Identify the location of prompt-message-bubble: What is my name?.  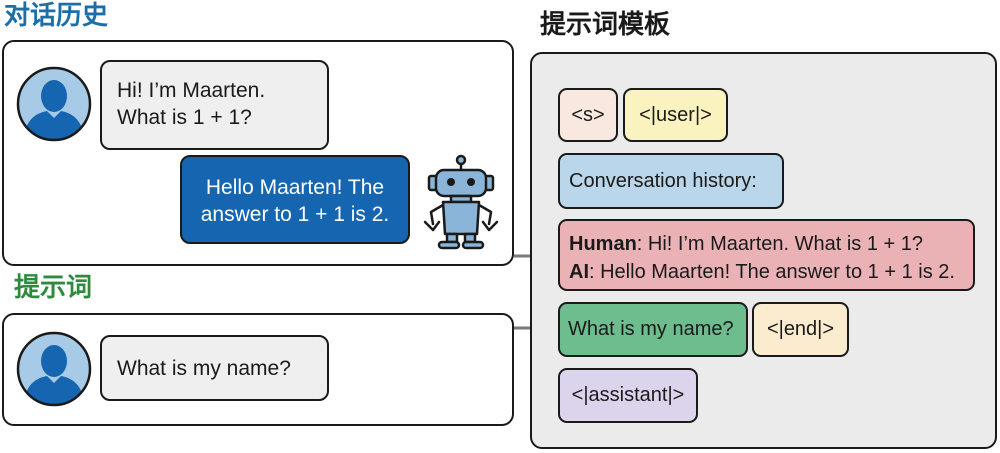
(214, 368).